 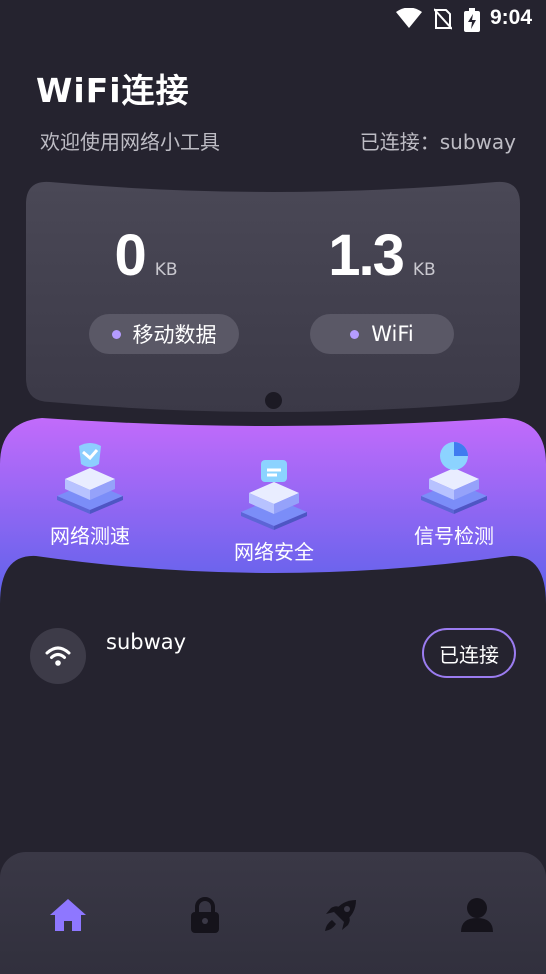 I want to click on nav-boost, so click(x=341, y=915).